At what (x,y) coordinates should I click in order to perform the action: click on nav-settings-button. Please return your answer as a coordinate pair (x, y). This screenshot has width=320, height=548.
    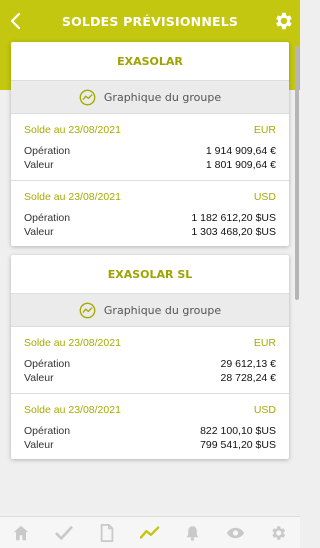
    Looking at the image, I should click on (278, 533).